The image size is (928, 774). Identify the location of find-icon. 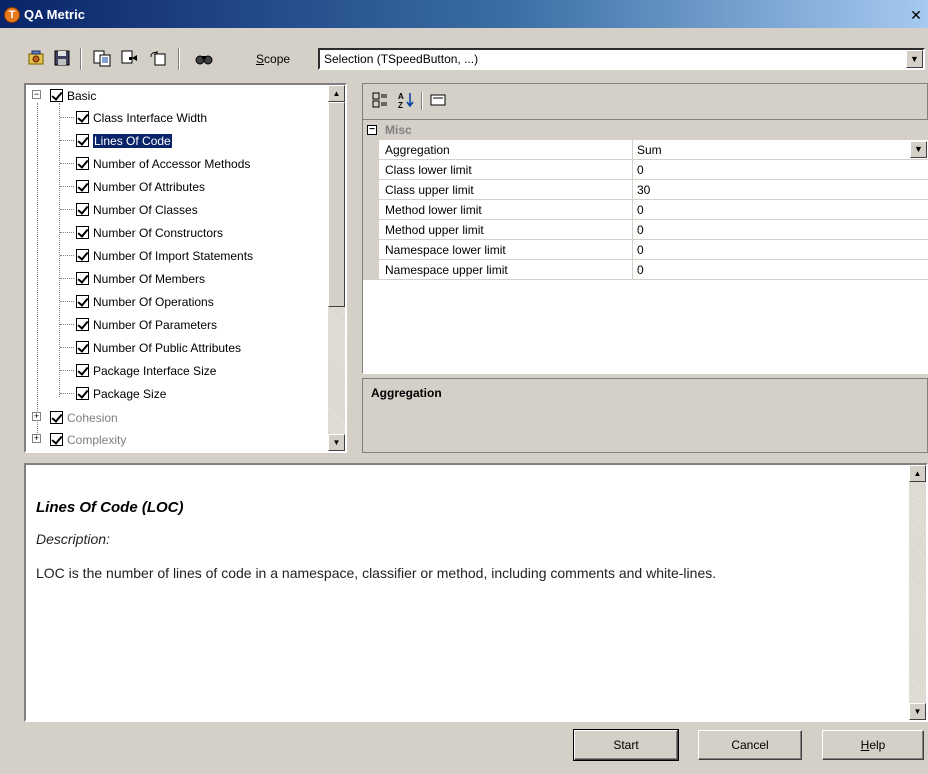
(204, 58).